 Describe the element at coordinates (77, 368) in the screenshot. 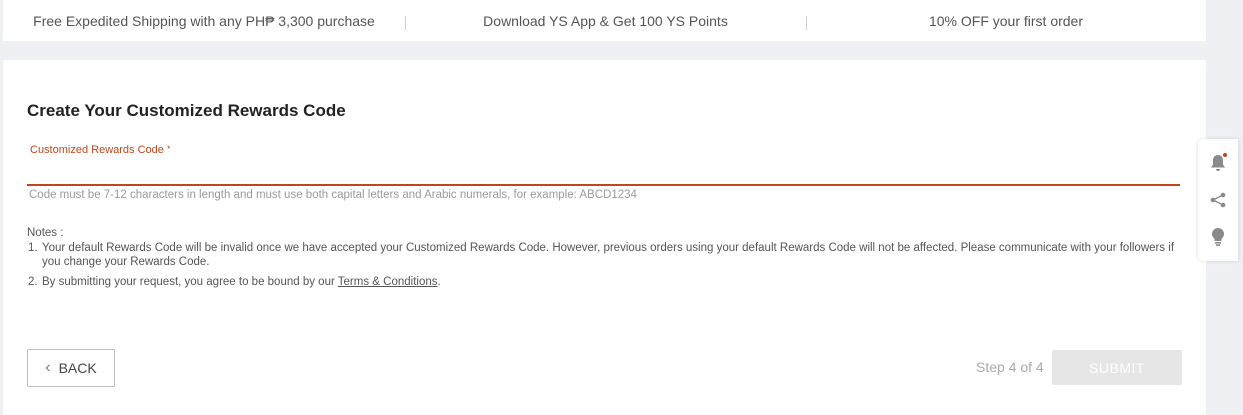

I see `back-button-label: BACK` at that location.